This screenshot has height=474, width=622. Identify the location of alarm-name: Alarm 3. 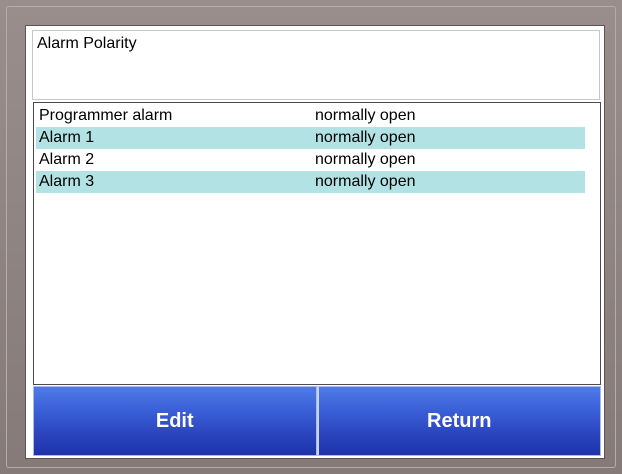
(67, 181).